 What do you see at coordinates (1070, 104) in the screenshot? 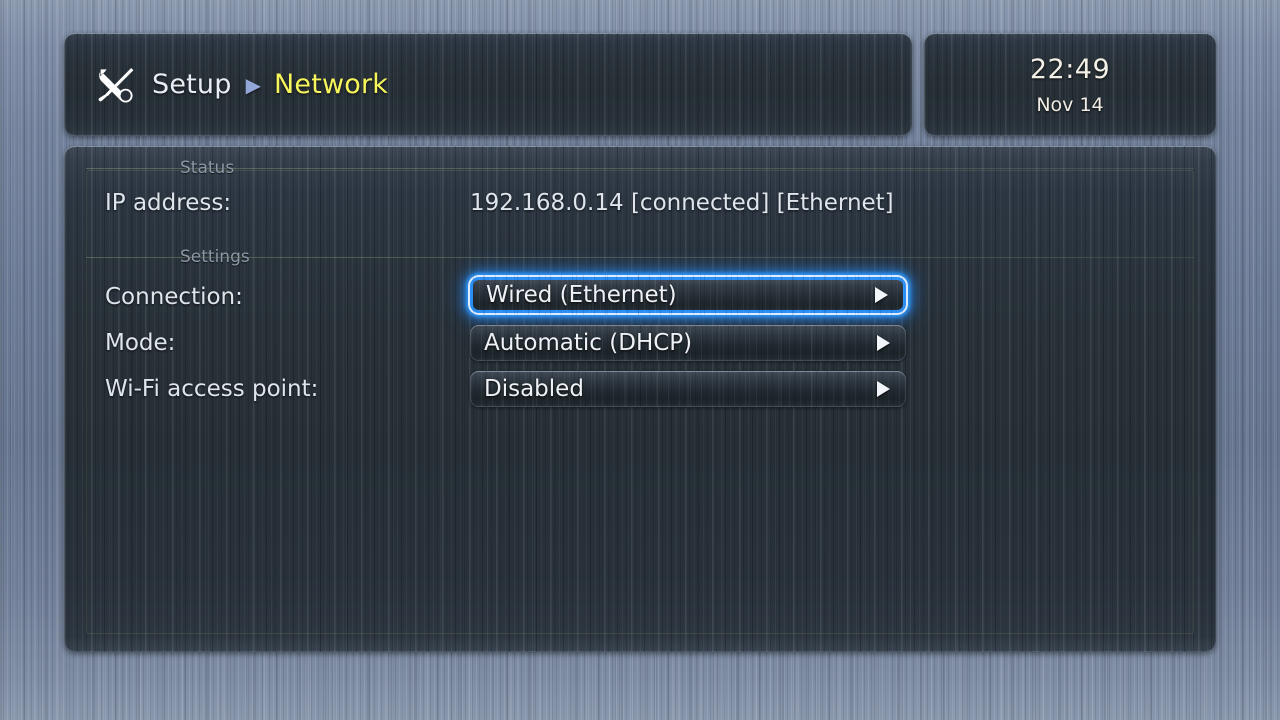
I see `clock-date: Nov 14` at bounding box center [1070, 104].